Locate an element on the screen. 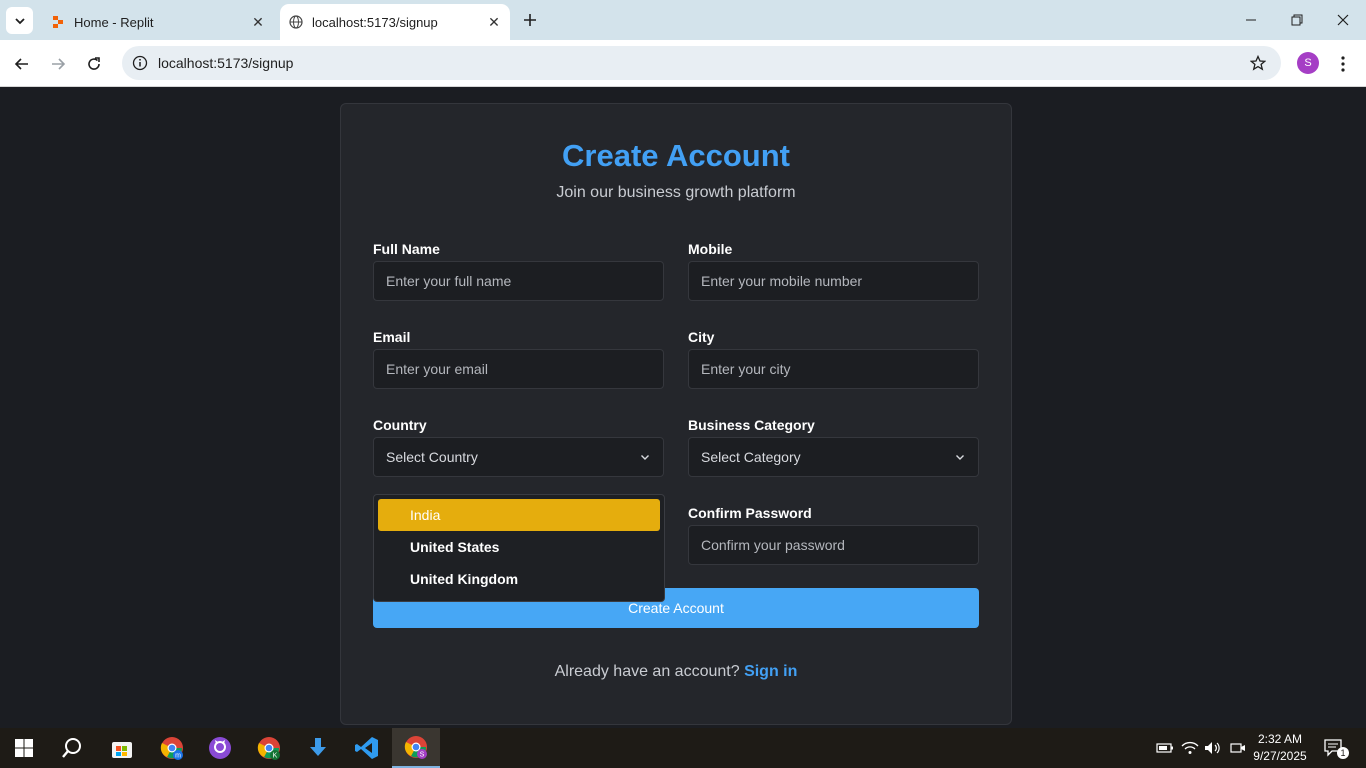  address-bar: localhost:5173/signup is located at coordinates (701, 63).